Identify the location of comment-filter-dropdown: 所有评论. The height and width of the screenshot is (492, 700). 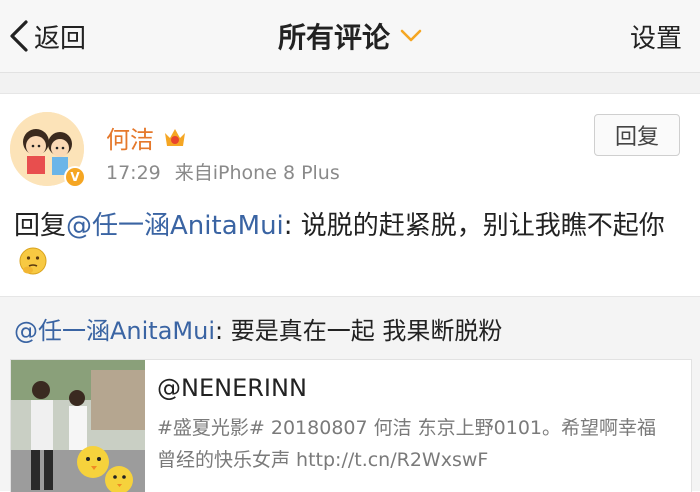
(350, 36).